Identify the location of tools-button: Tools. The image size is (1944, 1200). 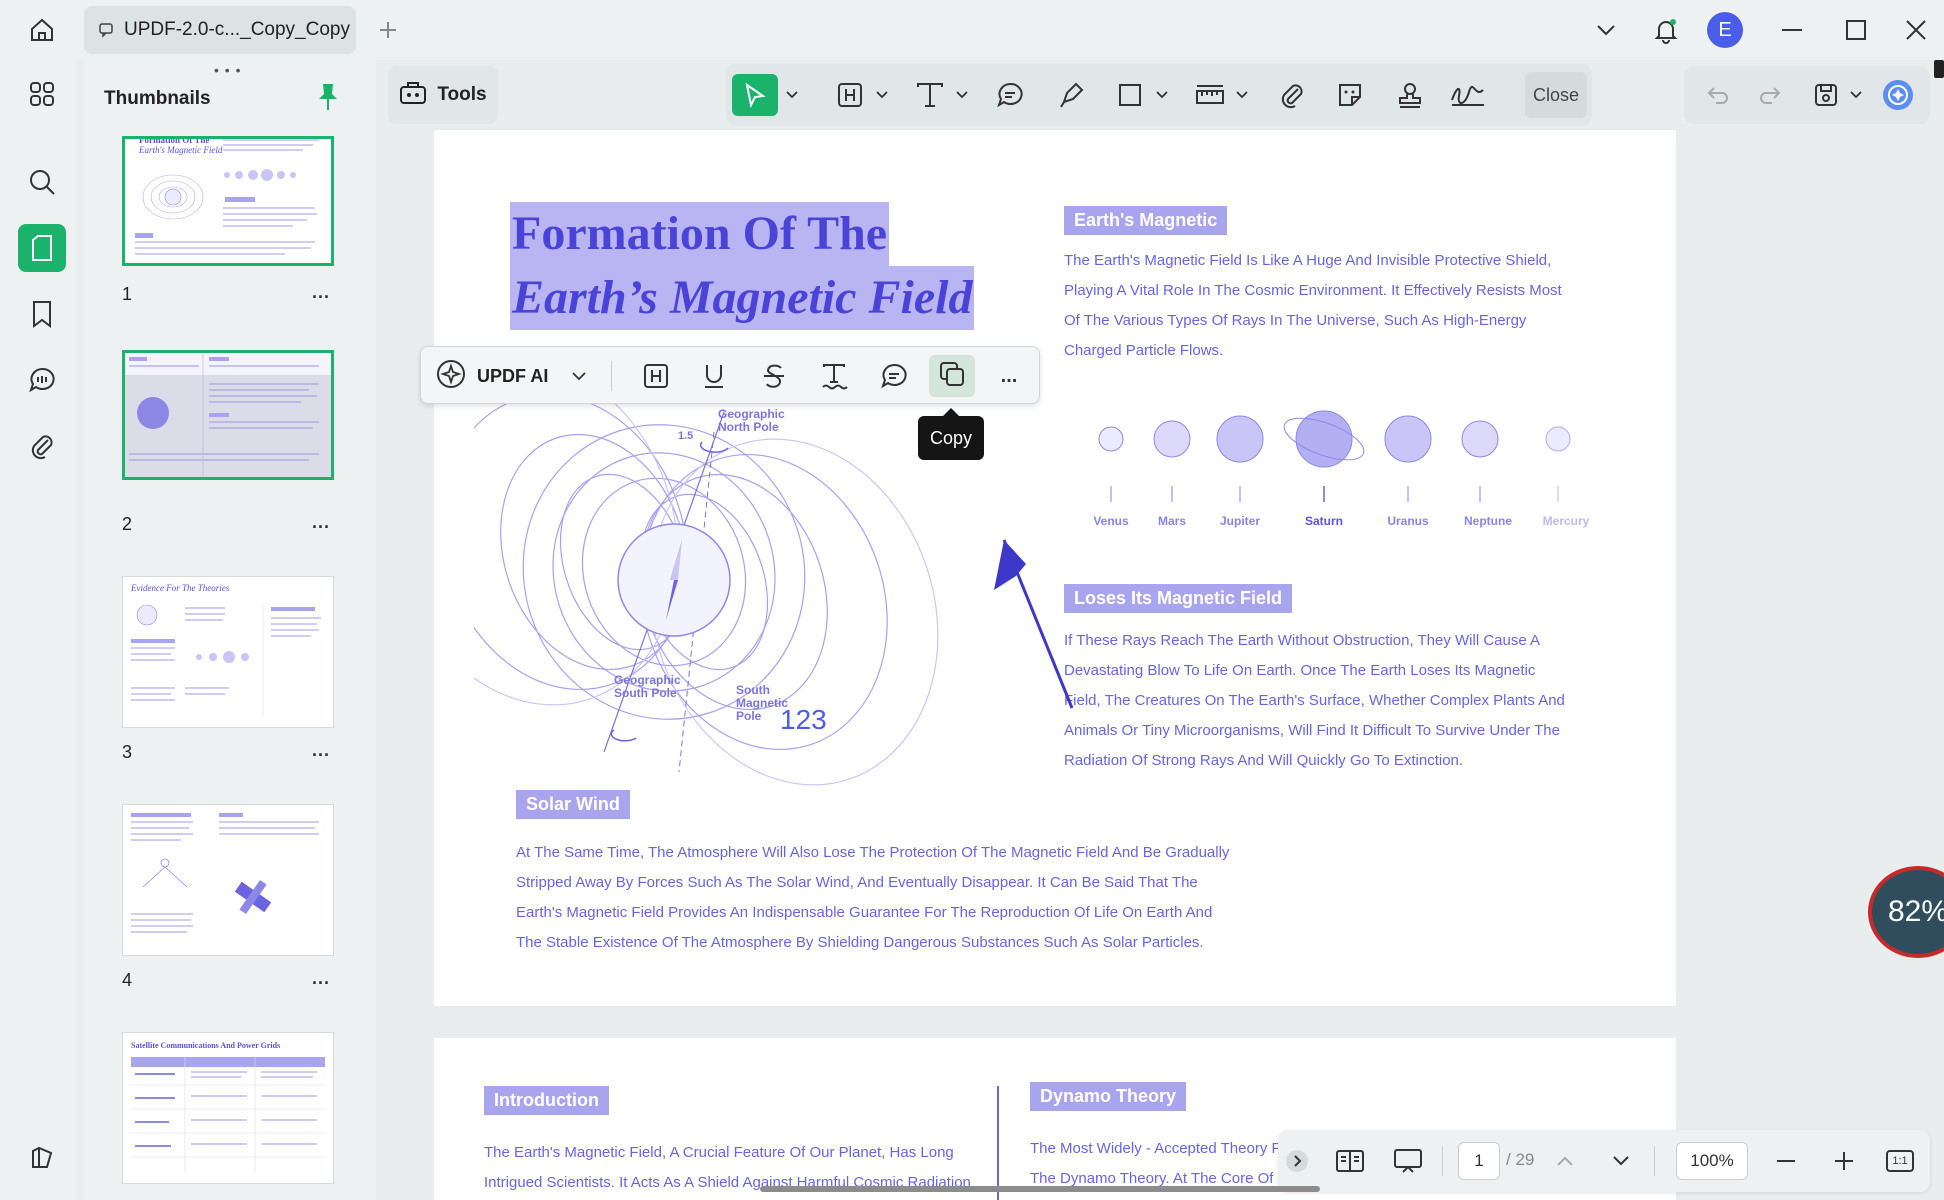
(443, 95).